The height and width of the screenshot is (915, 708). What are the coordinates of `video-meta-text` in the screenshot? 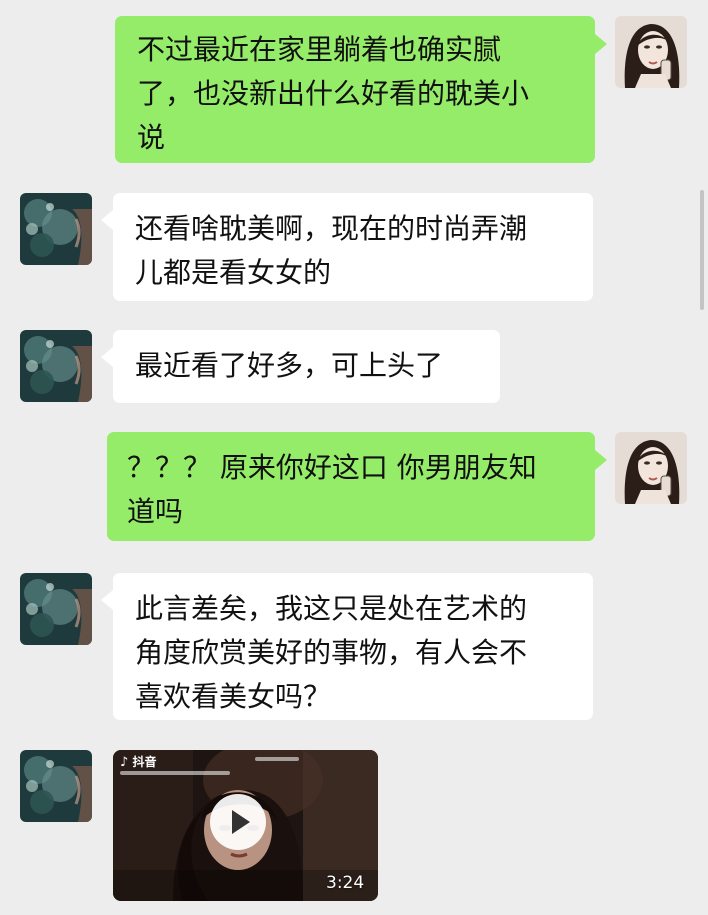 It's located at (175, 773).